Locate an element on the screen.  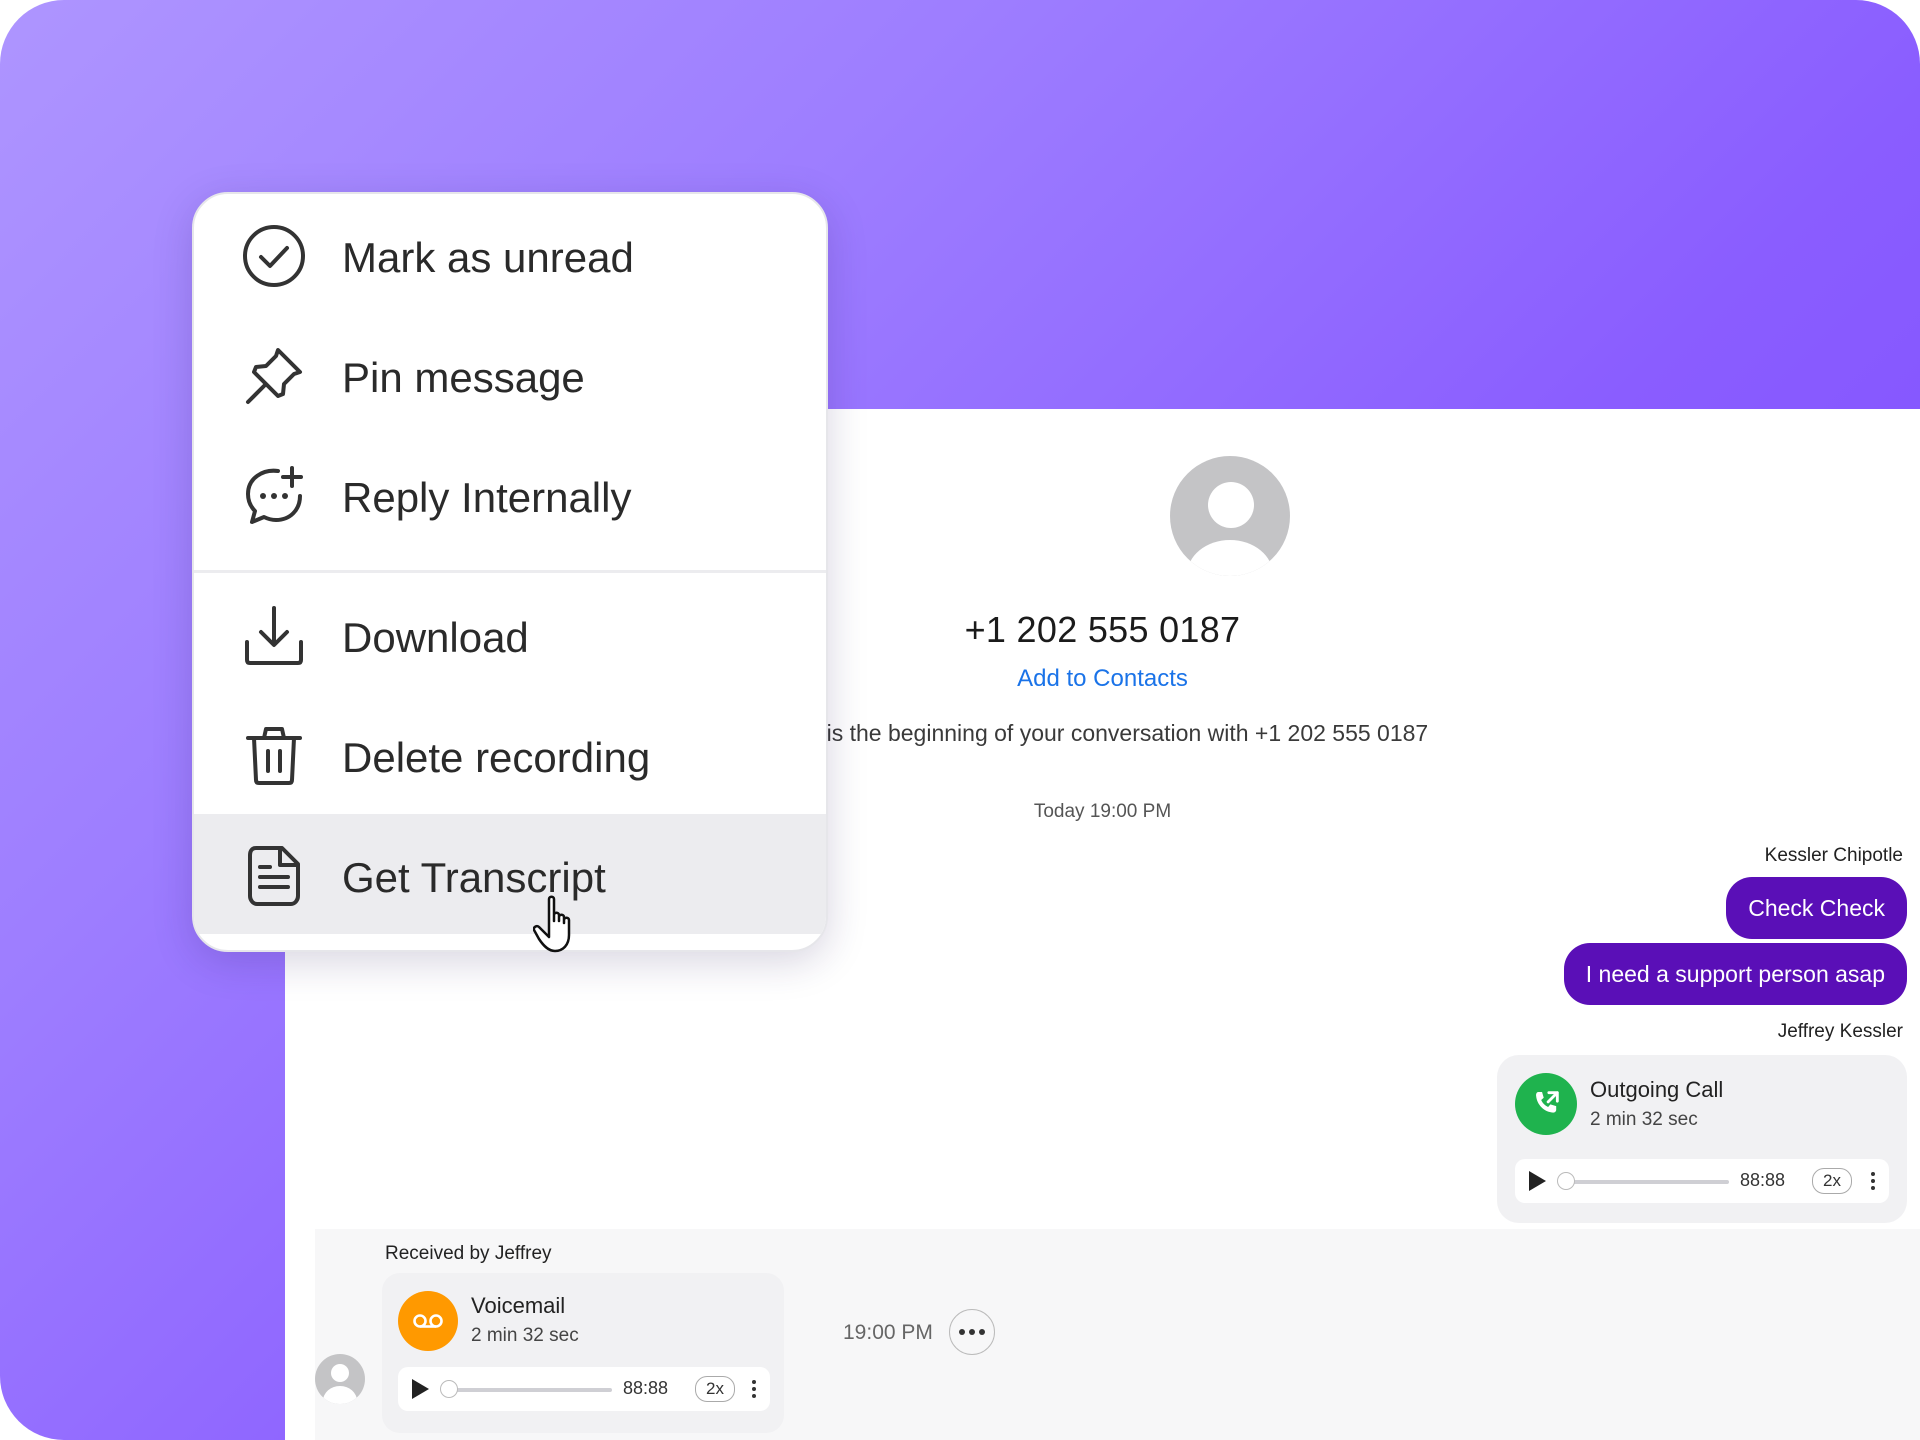
menu-item-label: Pin message is located at coordinates (463, 377).